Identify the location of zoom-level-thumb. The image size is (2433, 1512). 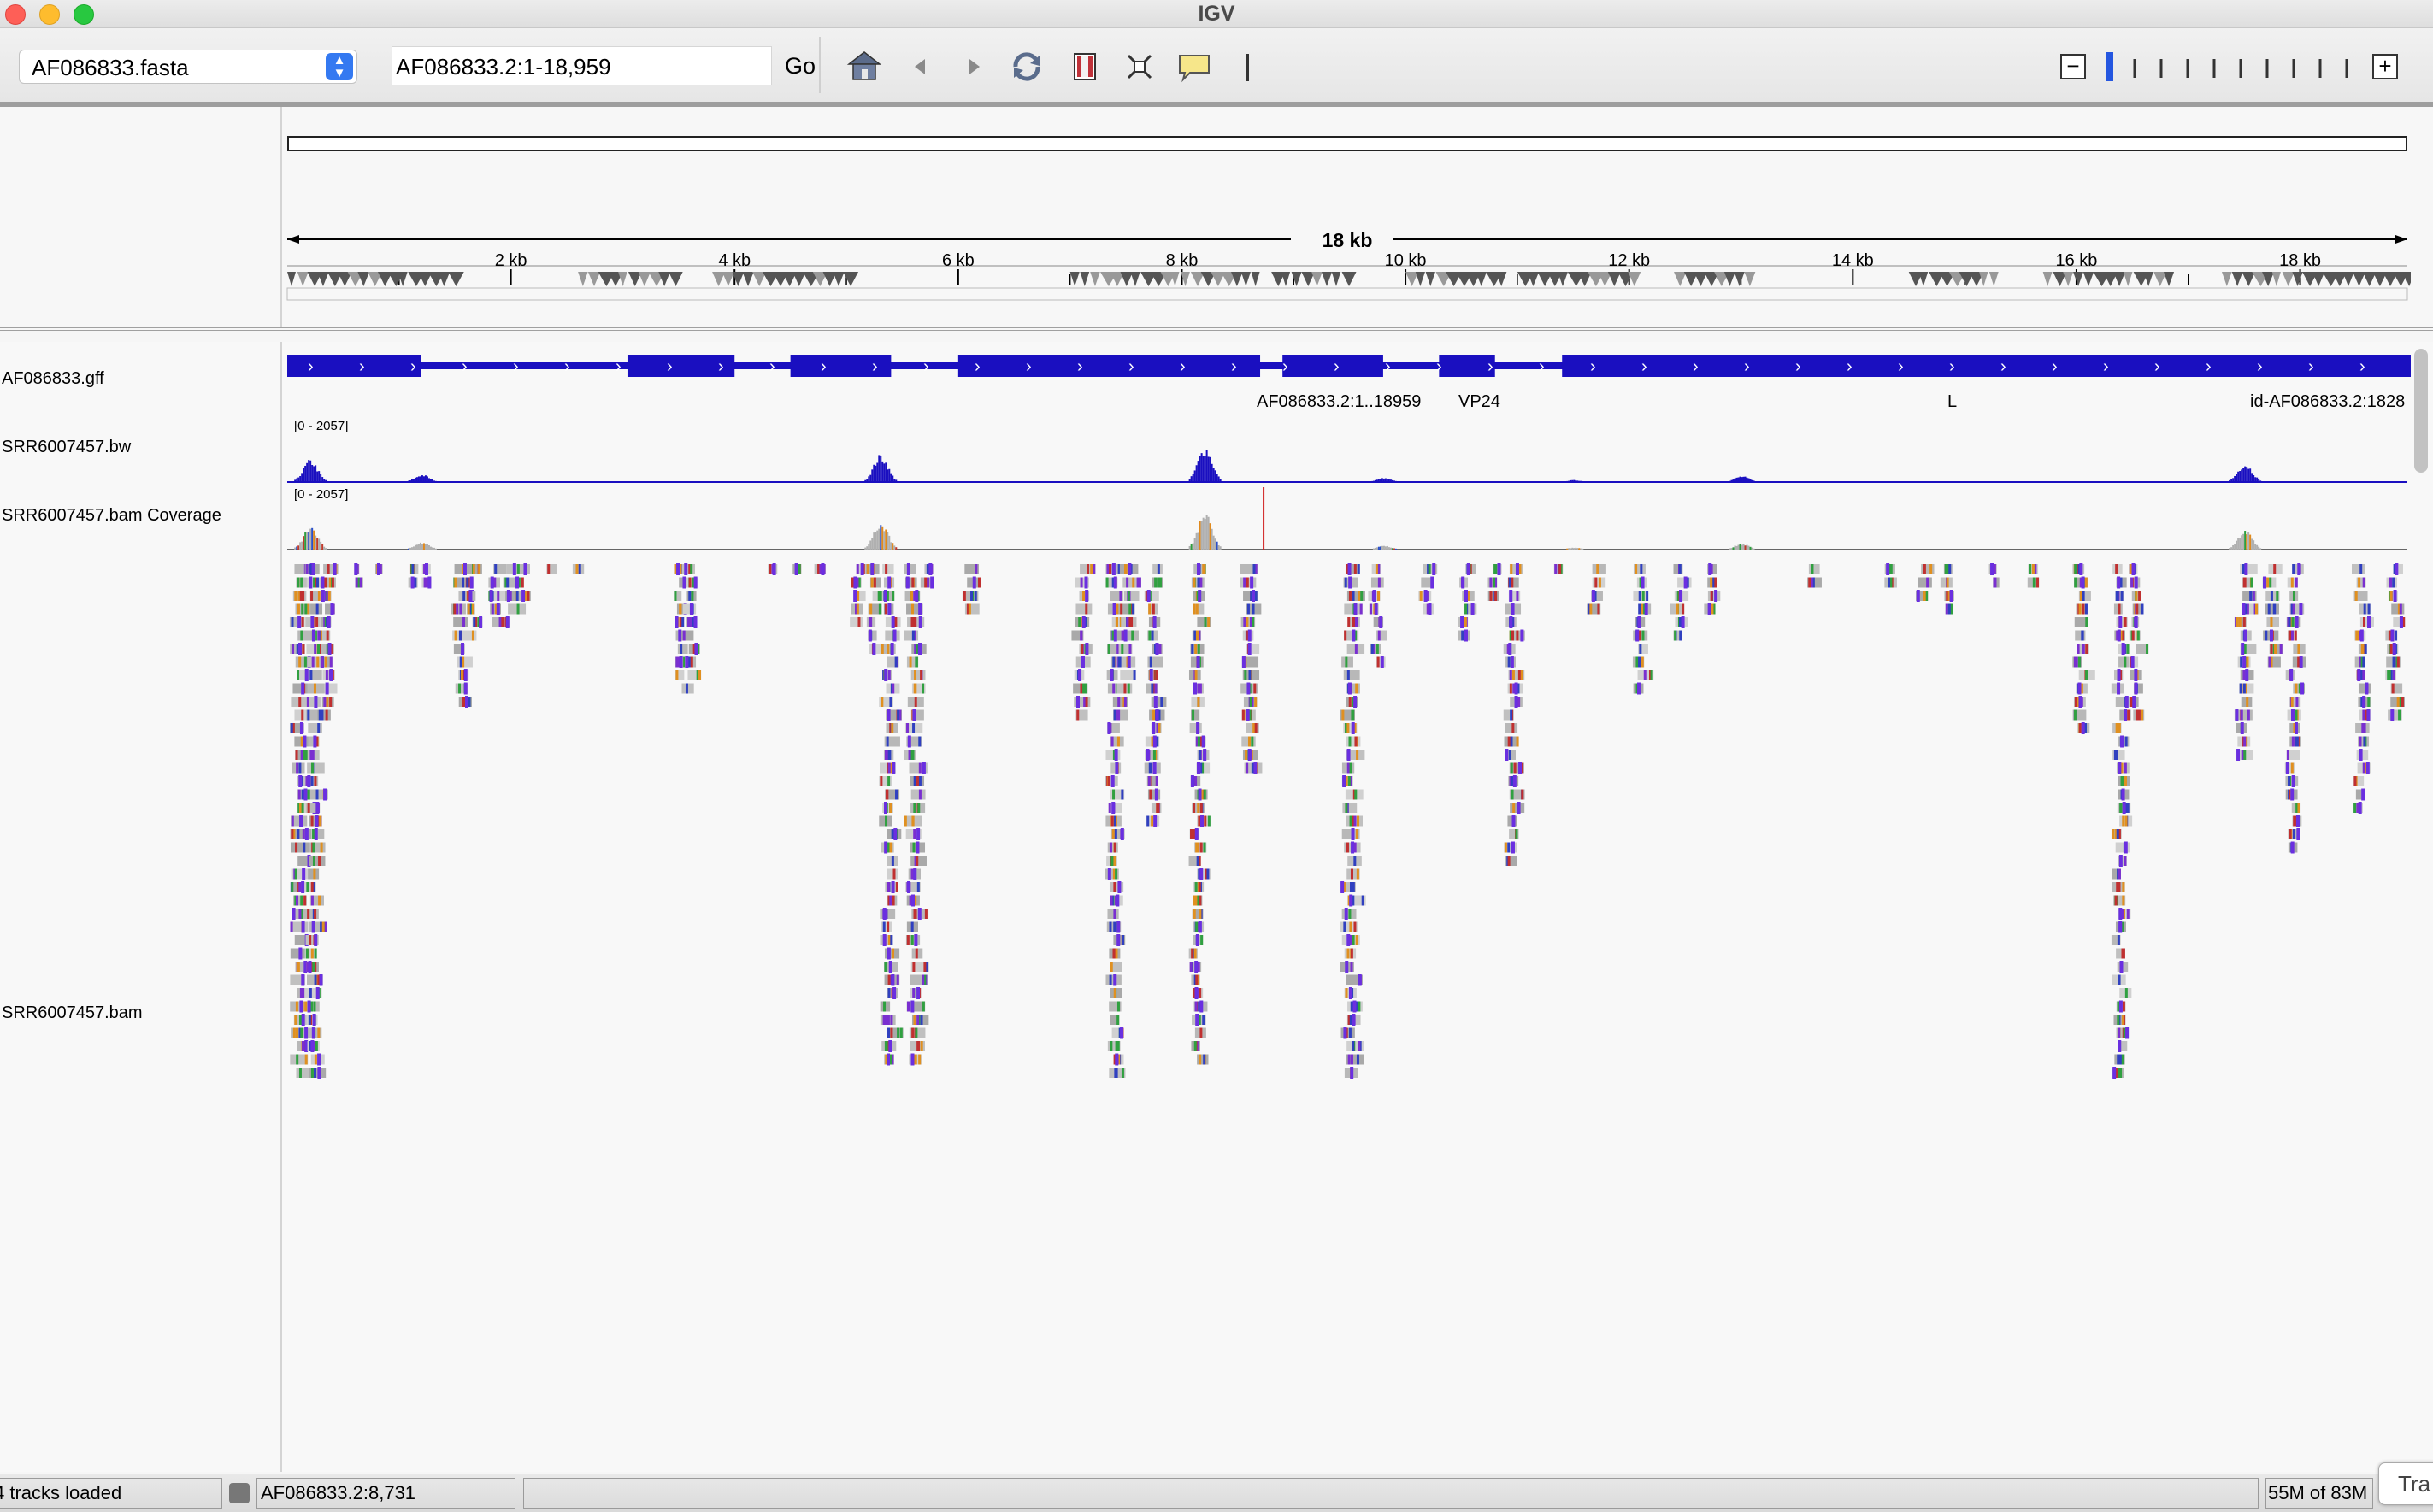
(2109, 66).